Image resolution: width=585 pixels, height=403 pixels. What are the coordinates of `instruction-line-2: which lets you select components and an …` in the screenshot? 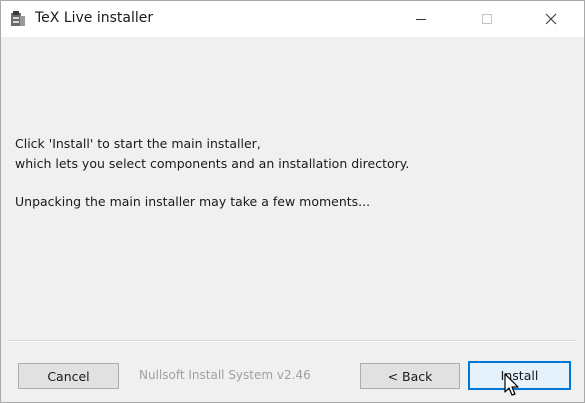 It's located at (212, 163).